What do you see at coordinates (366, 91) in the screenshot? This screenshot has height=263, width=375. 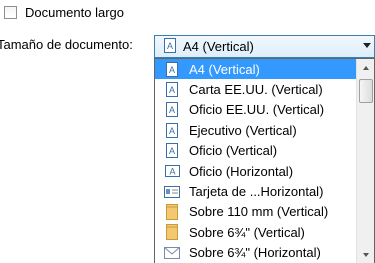 I see `scroll-thumb` at bounding box center [366, 91].